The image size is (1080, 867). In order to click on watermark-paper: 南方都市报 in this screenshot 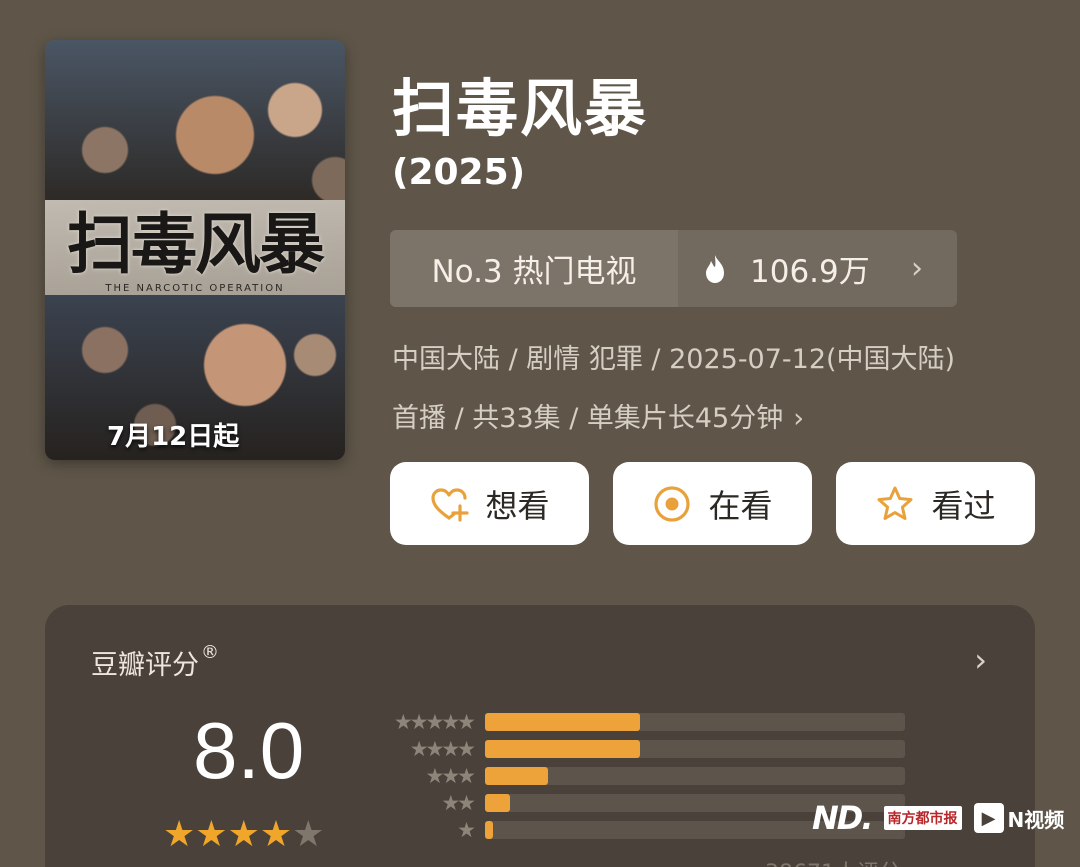, I will do `click(922, 818)`.